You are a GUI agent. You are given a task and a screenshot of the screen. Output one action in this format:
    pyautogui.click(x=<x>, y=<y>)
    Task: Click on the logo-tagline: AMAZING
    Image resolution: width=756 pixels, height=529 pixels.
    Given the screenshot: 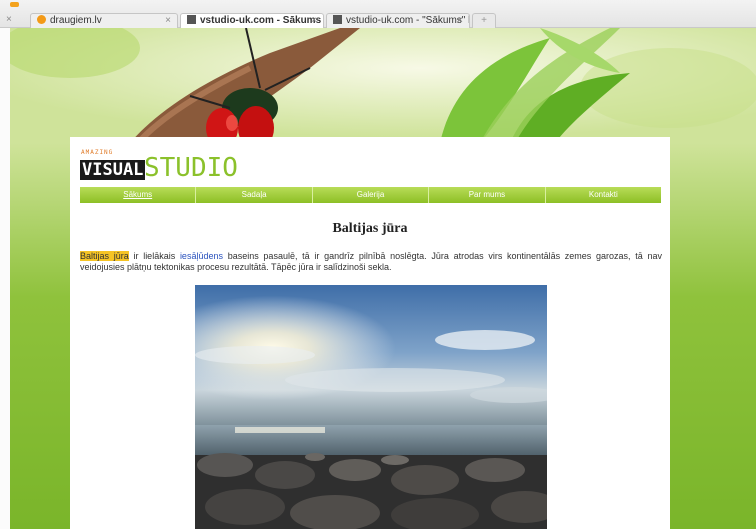 What is the action you would take?
    pyautogui.click(x=97, y=152)
    